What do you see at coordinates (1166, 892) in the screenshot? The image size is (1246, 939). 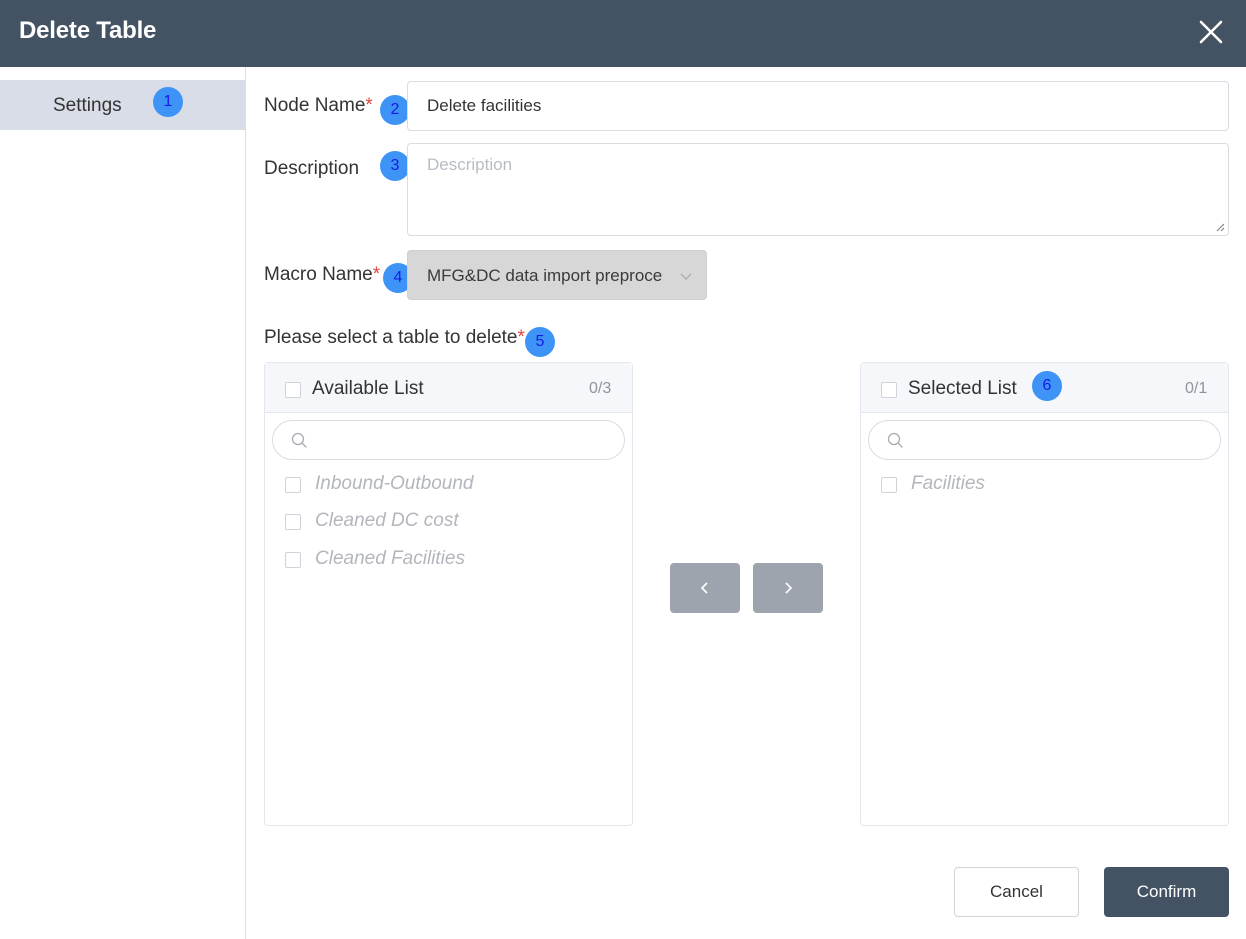 I see `confirm-button: Confirm` at bounding box center [1166, 892].